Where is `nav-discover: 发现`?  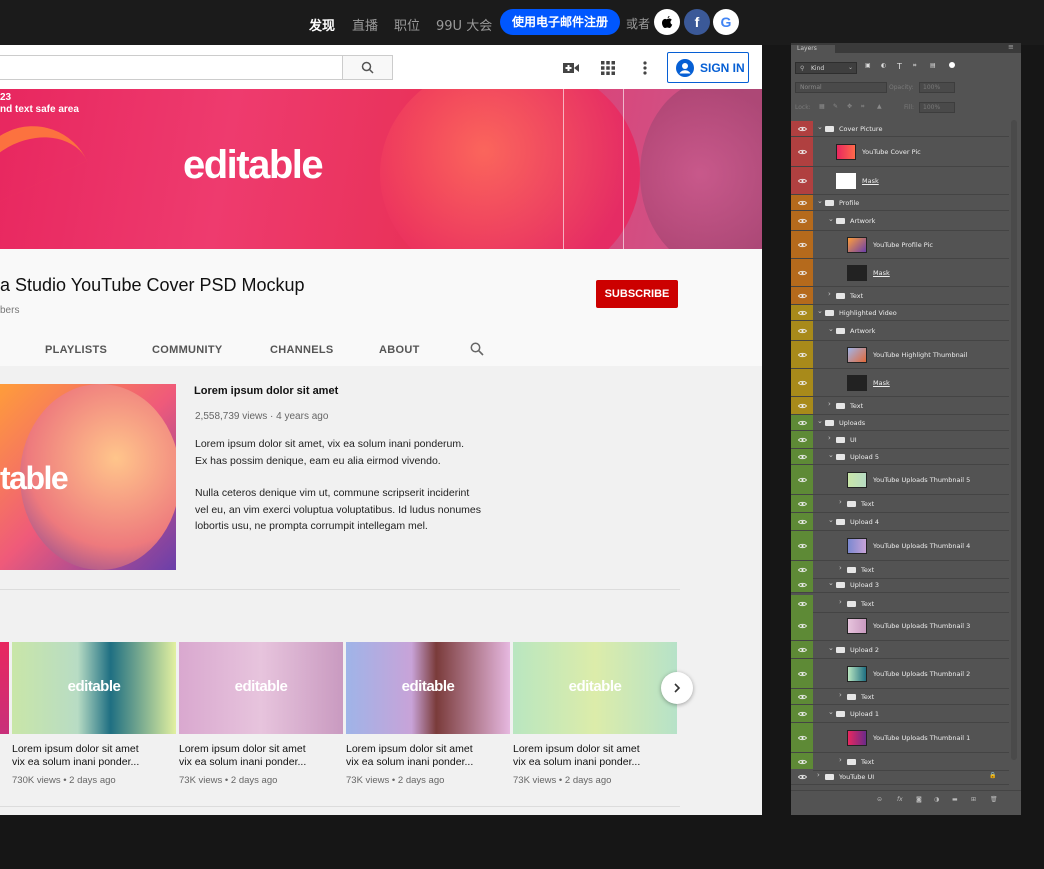
nav-discover: 发现 is located at coordinates (322, 24).